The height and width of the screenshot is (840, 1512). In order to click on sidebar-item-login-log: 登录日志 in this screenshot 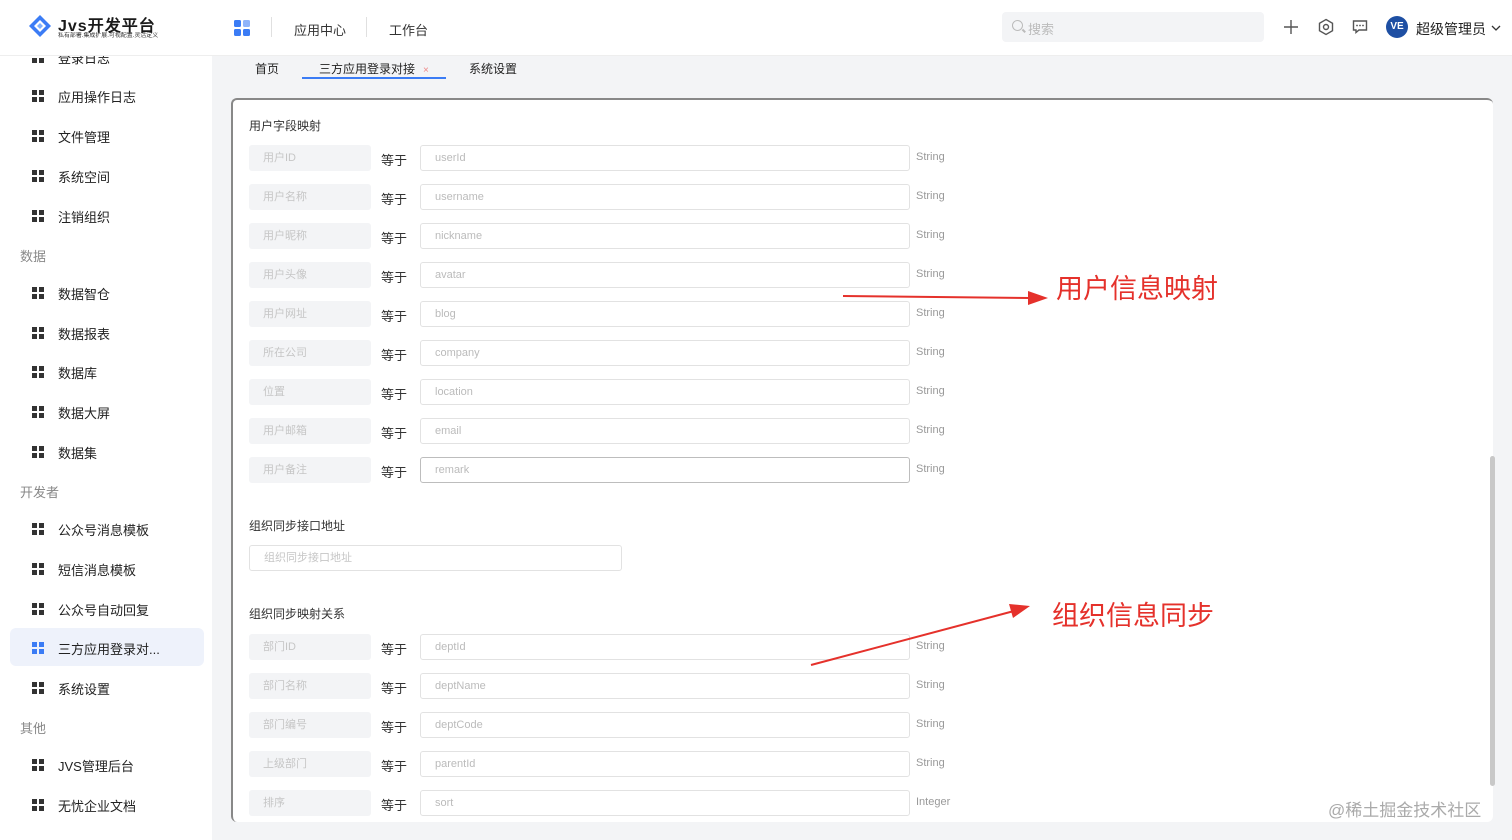, I will do `click(107, 65)`.